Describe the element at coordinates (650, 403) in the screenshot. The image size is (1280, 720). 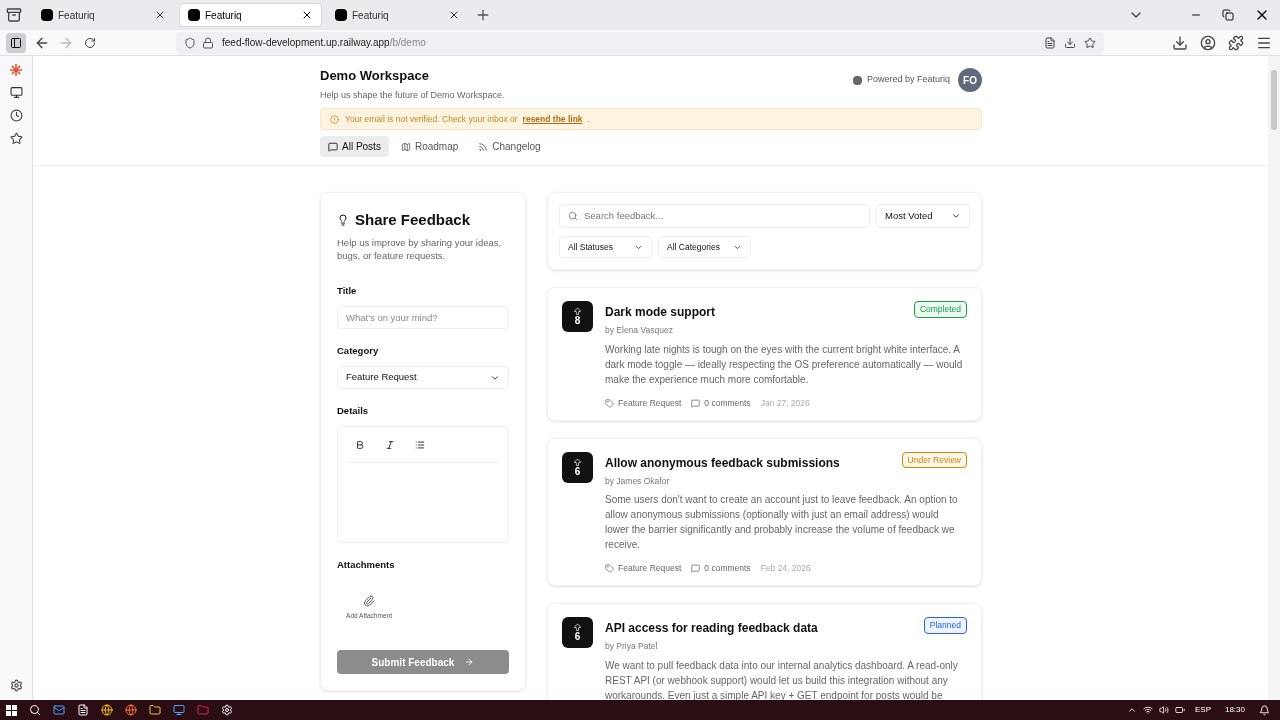
I see `post-category: Feature Request` at that location.